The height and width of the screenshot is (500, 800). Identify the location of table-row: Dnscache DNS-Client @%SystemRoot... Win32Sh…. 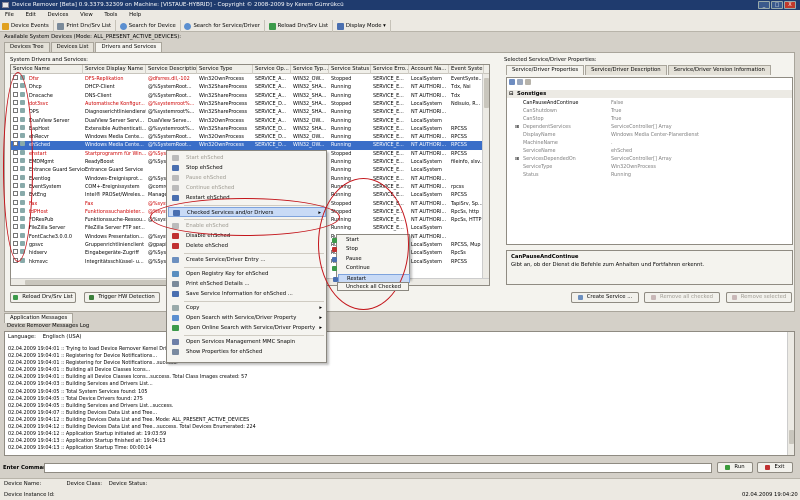
(250, 95).